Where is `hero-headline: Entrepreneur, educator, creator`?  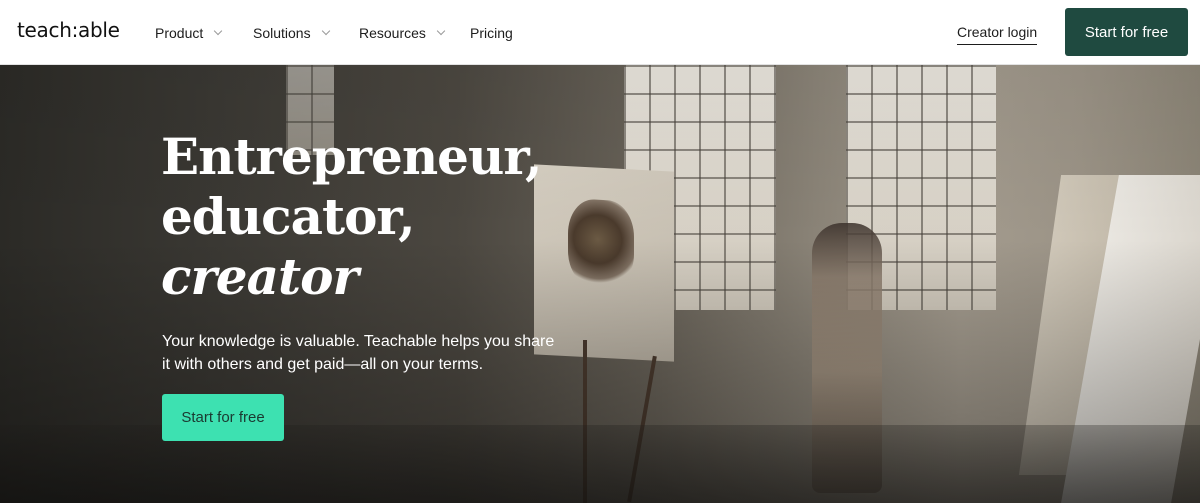 hero-headline: Entrepreneur, educator, creator is located at coordinates (351, 217).